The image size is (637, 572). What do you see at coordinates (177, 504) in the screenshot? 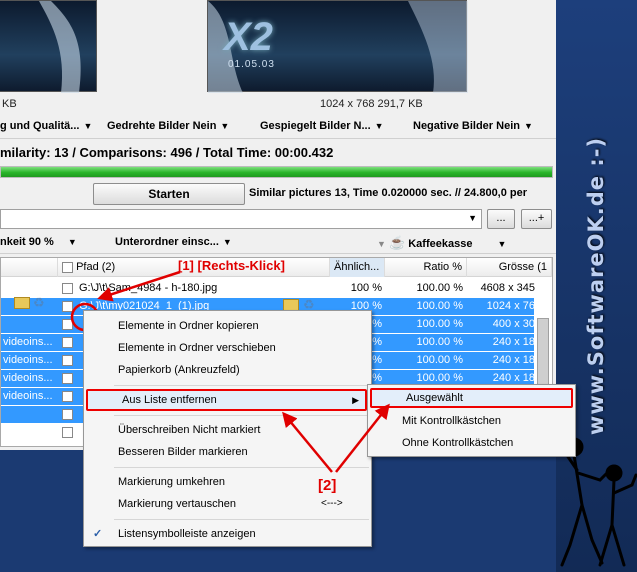
I see `menu-item-swap-label: Markierung vertauschen` at bounding box center [177, 504].